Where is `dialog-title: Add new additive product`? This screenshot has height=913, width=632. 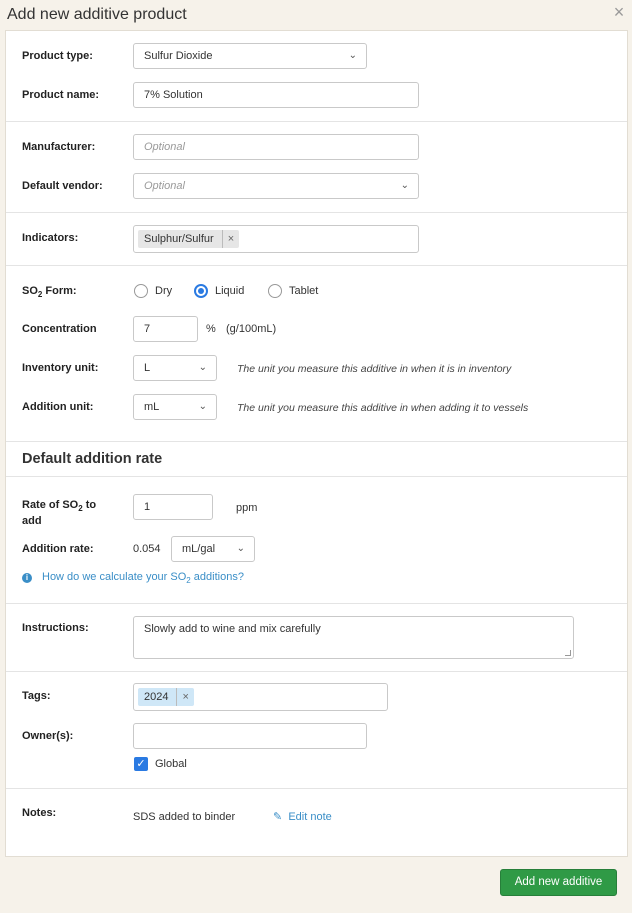
dialog-title: Add new additive product is located at coordinates (97, 14).